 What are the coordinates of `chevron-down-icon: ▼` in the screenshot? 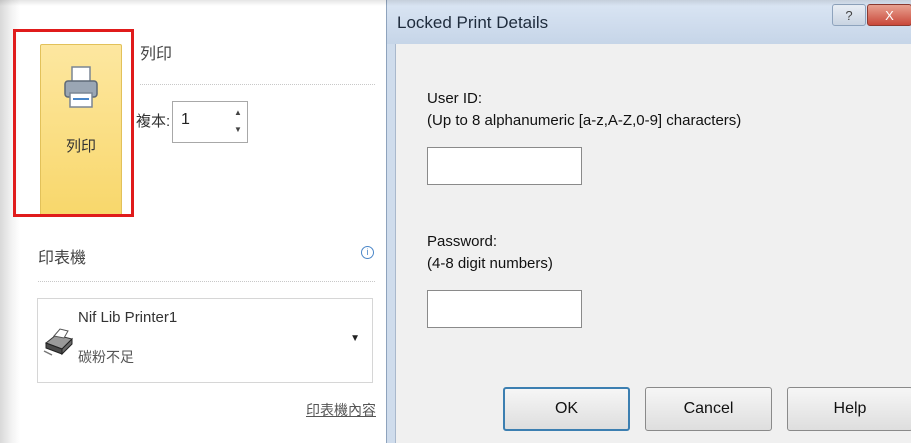 It's located at (355, 338).